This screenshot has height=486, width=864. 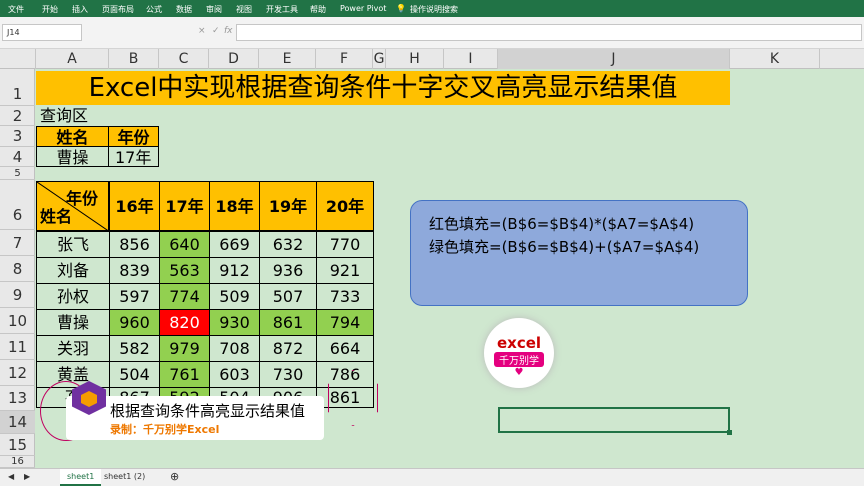 I want to click on query-value-year: 17年, so click(x=133, y=156).